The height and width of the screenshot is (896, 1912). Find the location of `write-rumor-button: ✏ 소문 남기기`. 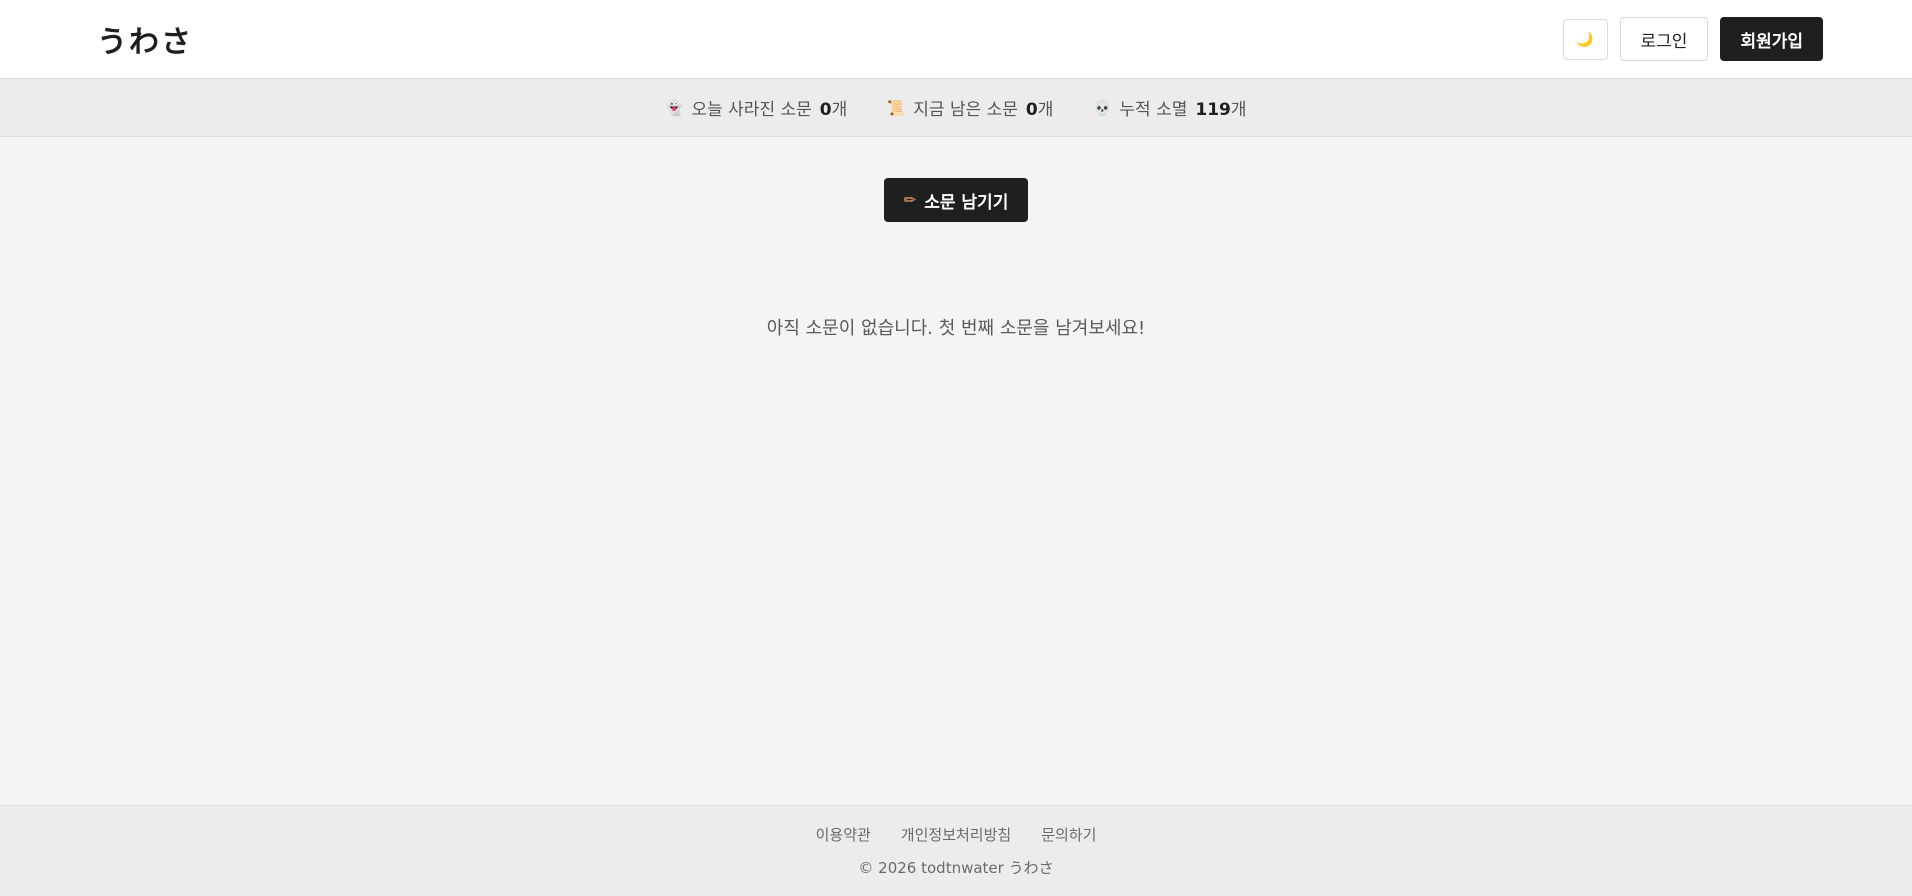

write-rumor-button: ✏ 소문 남기기 is located at coordinates (956, 200).